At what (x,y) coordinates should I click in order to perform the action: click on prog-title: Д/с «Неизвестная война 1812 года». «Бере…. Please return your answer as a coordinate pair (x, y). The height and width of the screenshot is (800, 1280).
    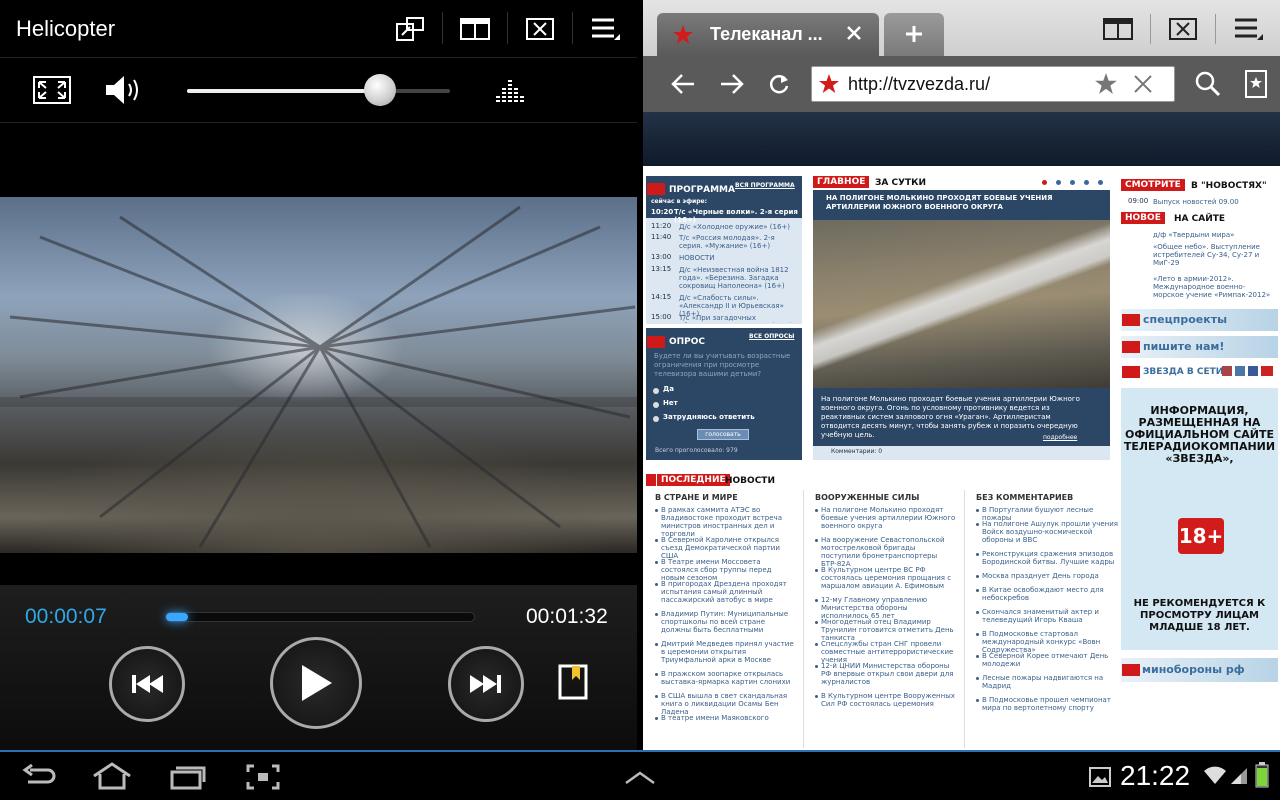
    Looking at the image, I should click on (738, 278).